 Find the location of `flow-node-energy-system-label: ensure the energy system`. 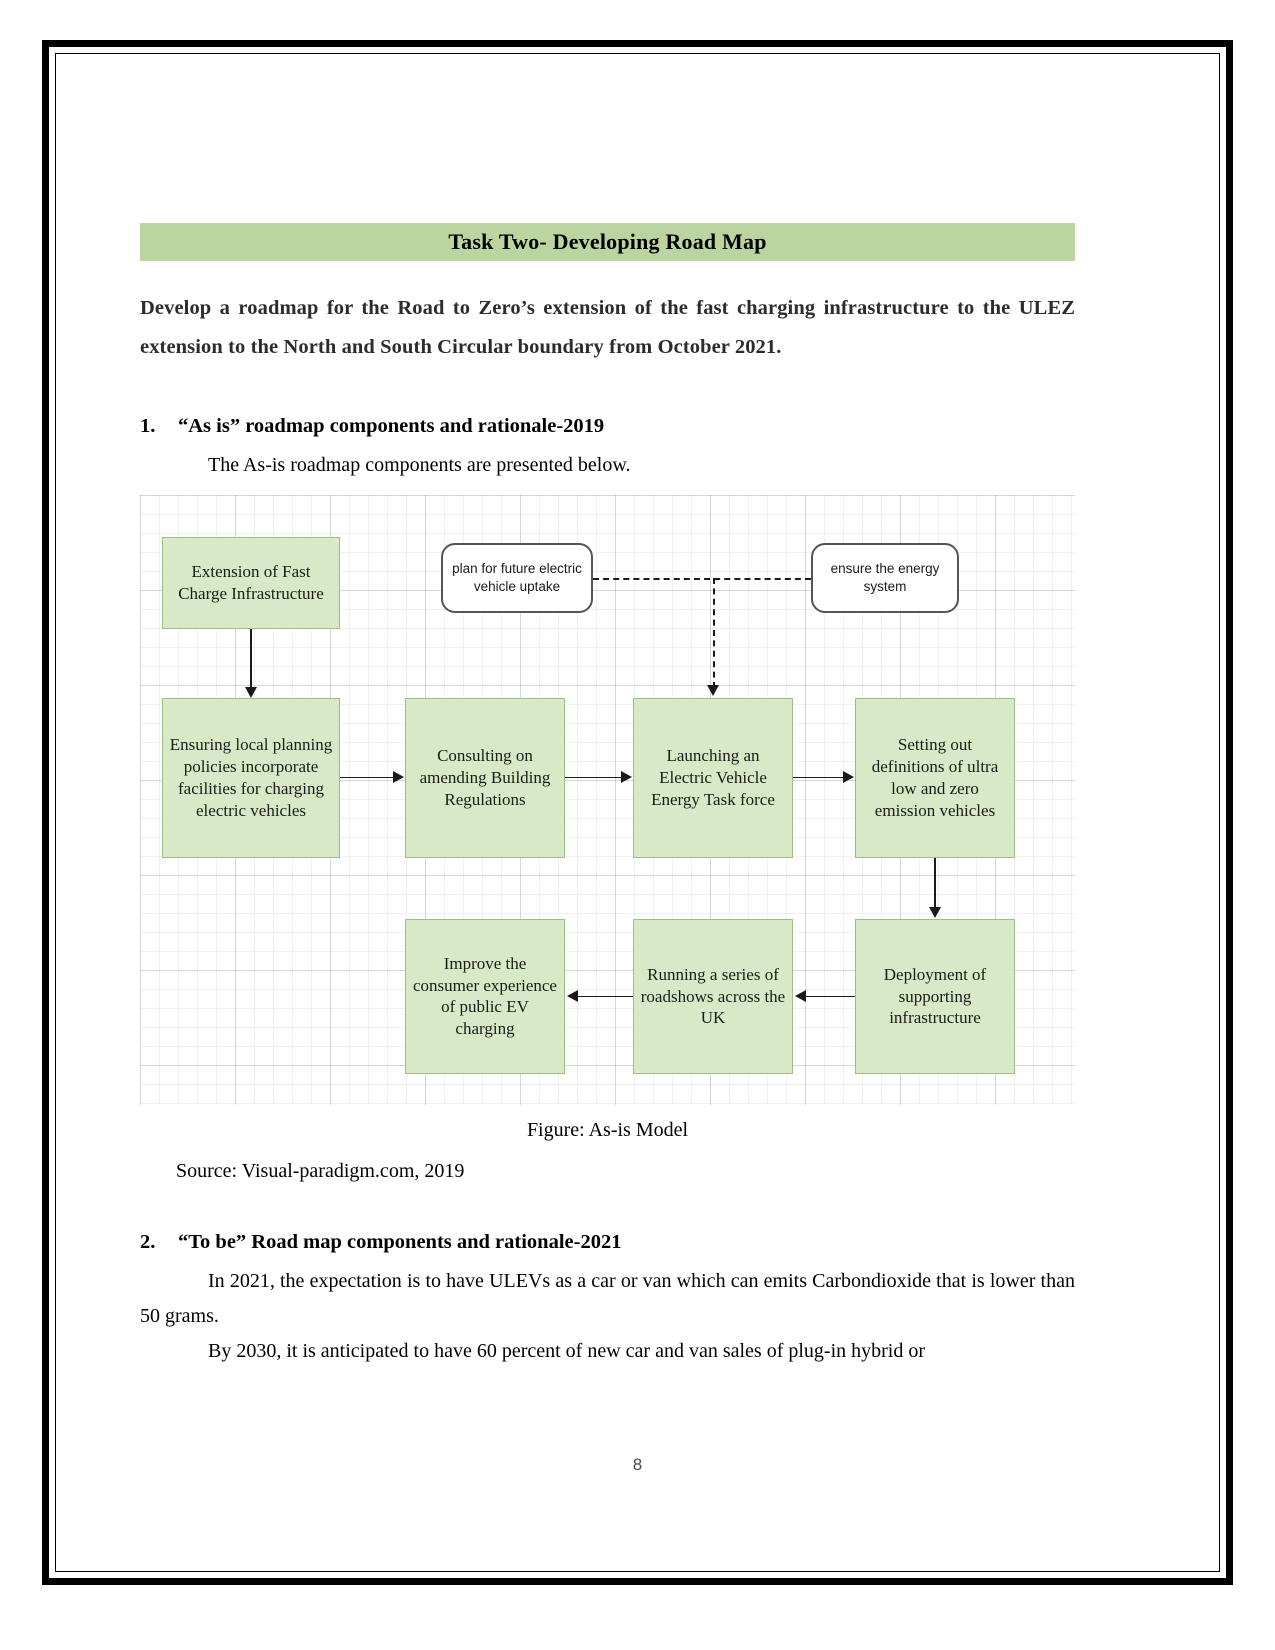

flow-node-energy-system-label: ensure the energy system is located at coordinates (885, 577).